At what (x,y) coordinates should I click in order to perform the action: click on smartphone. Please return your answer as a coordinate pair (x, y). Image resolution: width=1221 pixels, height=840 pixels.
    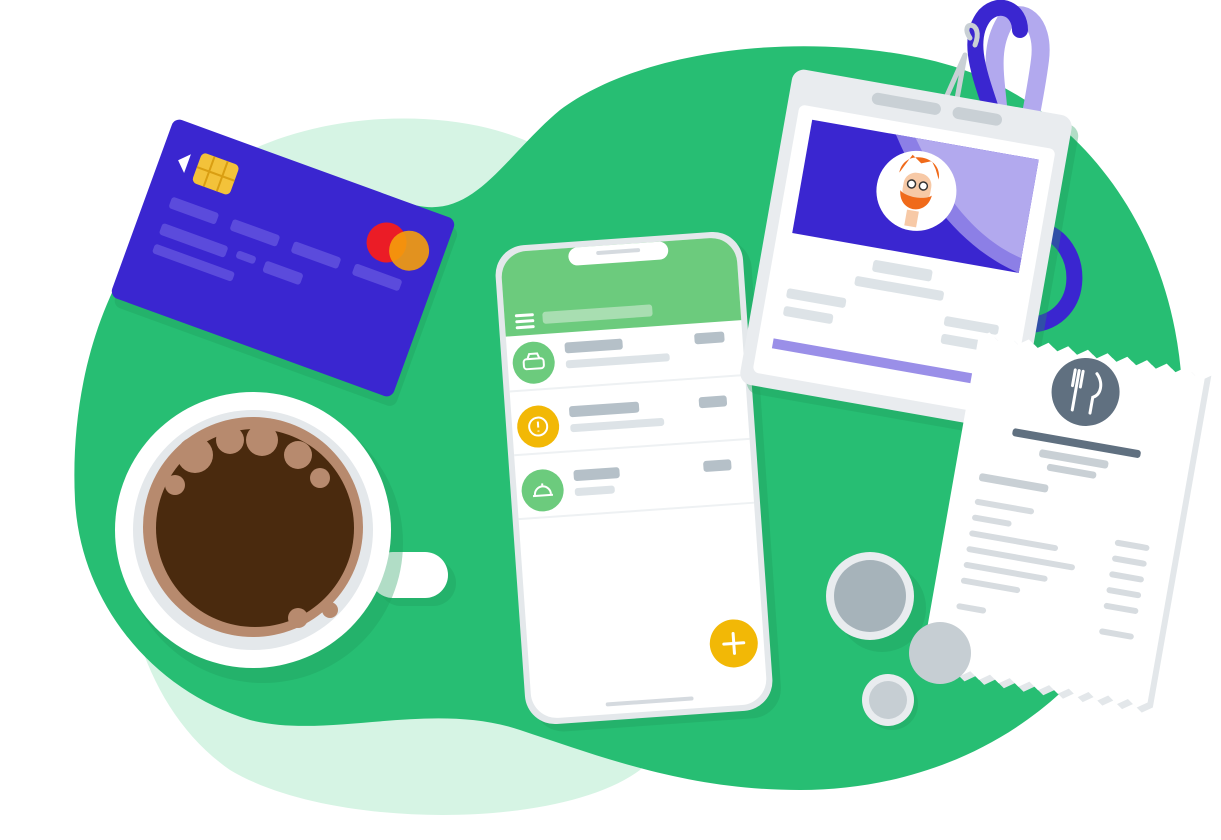
    Looking at the image, I should click on (638, 481).